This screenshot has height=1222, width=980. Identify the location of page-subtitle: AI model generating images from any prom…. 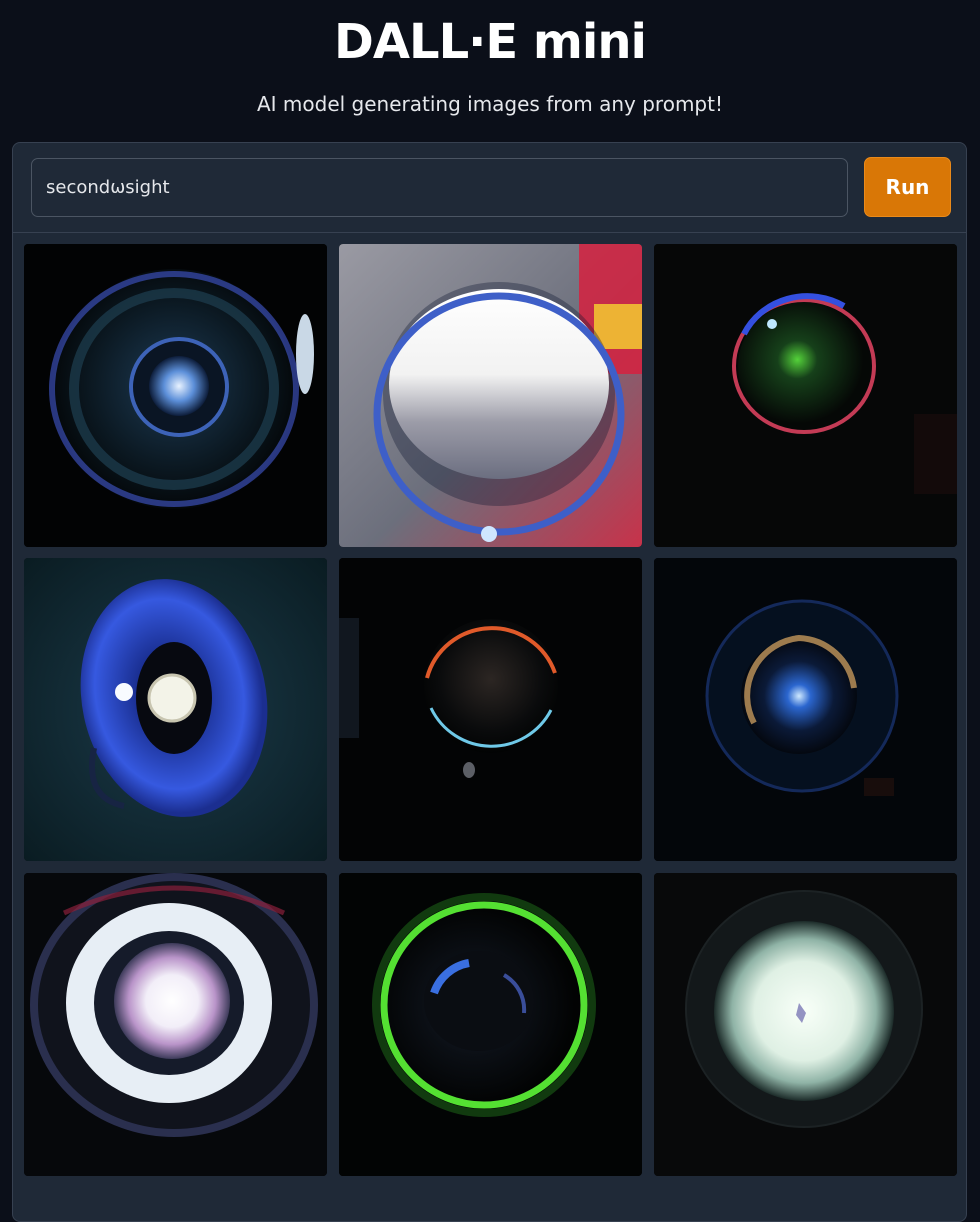
(489, 104).